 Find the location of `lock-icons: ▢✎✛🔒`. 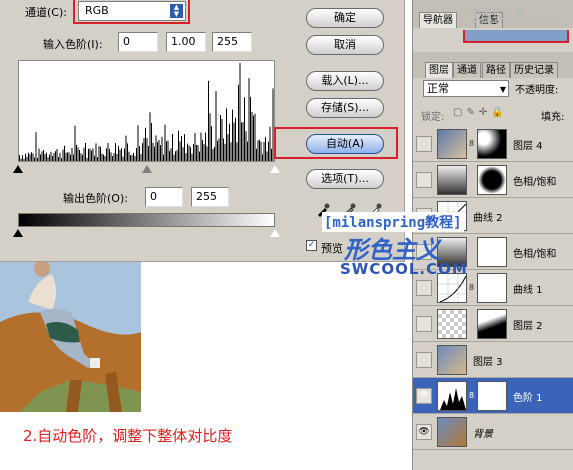

lock-icons: ▢✎✛🔒 is located at coordinates (480, 112).